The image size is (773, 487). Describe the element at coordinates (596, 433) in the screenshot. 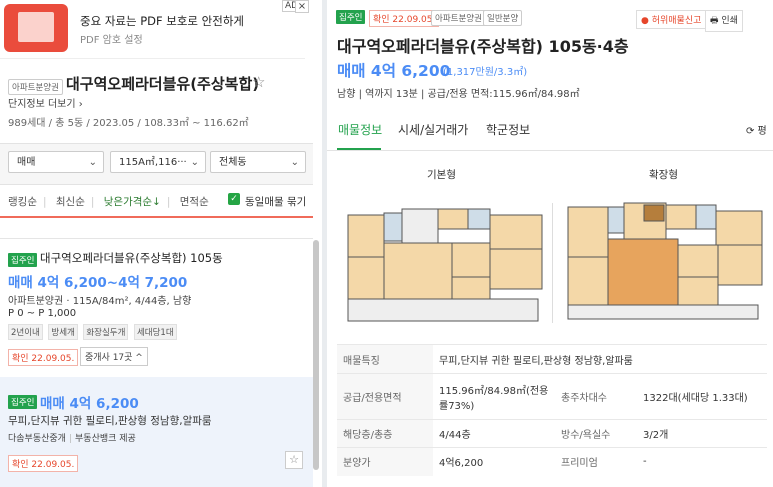

I see `spec-key: 방수/욕실수` at that location.